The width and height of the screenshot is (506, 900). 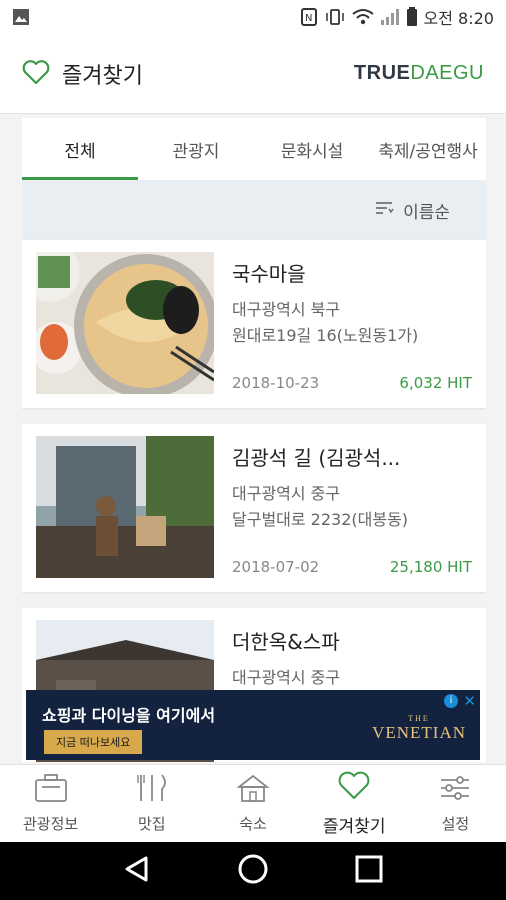 What do you see at coordinates (320, 519) in the screenshot?
I see `item-address-line2: 달구벌대로 2232(대봉동)` at bounding box center [320, 519].